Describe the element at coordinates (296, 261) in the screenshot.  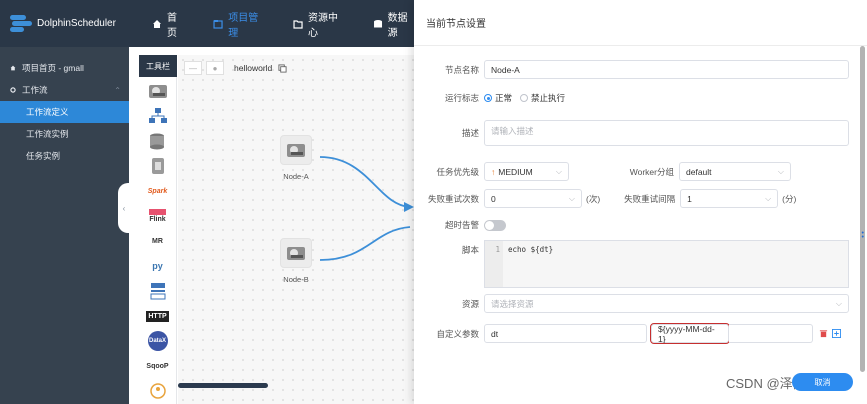
I see `dag-node-b: Node-B` at that location.